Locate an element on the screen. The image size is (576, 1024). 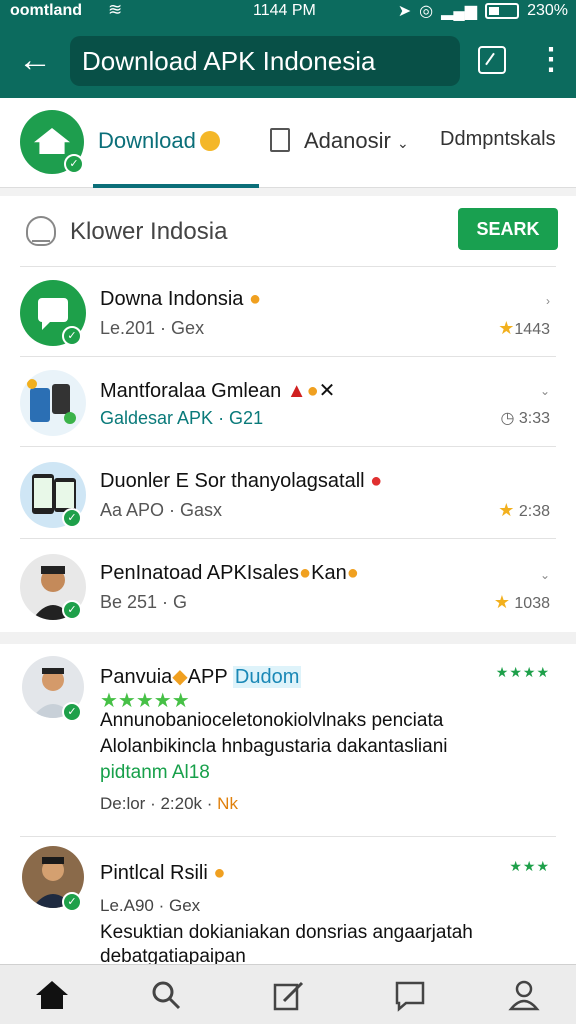
review-meta: Le.A90 · Gex is located at coordinates (150, 905).